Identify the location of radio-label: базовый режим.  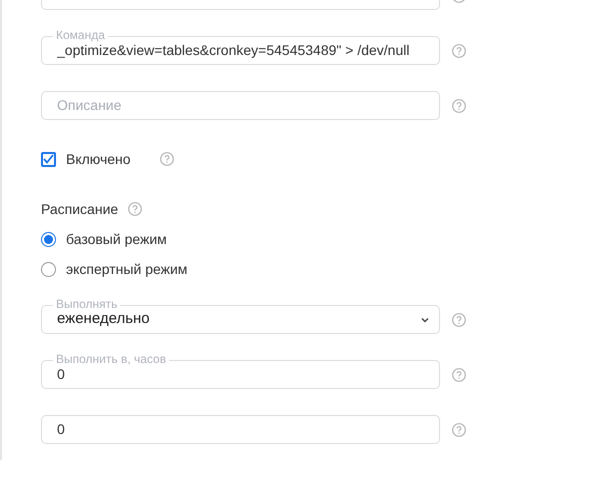
(116, 239).